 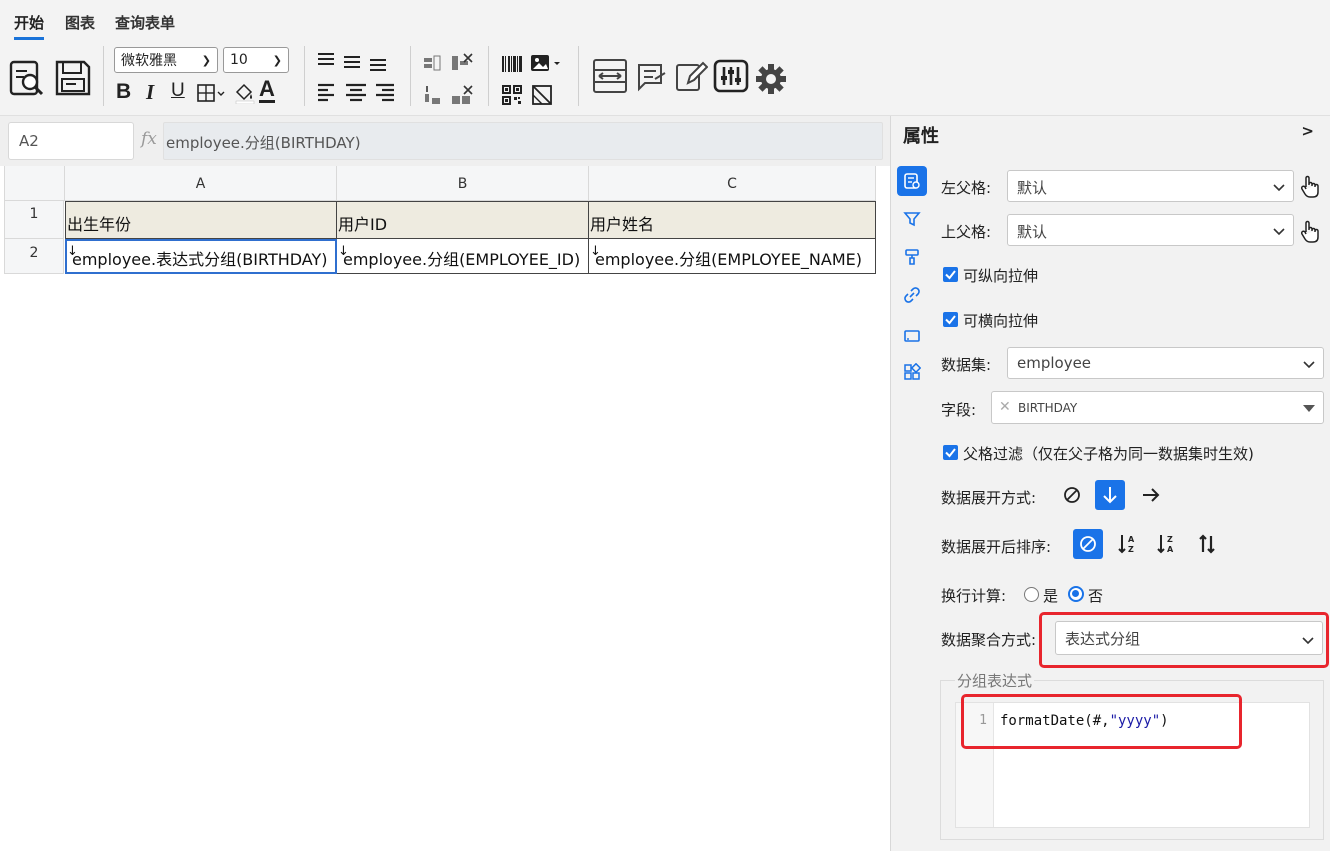 What do you see at coordinates (211, 93) in the screenshot?
I see `border-icon` at bounding box center [211, 93].